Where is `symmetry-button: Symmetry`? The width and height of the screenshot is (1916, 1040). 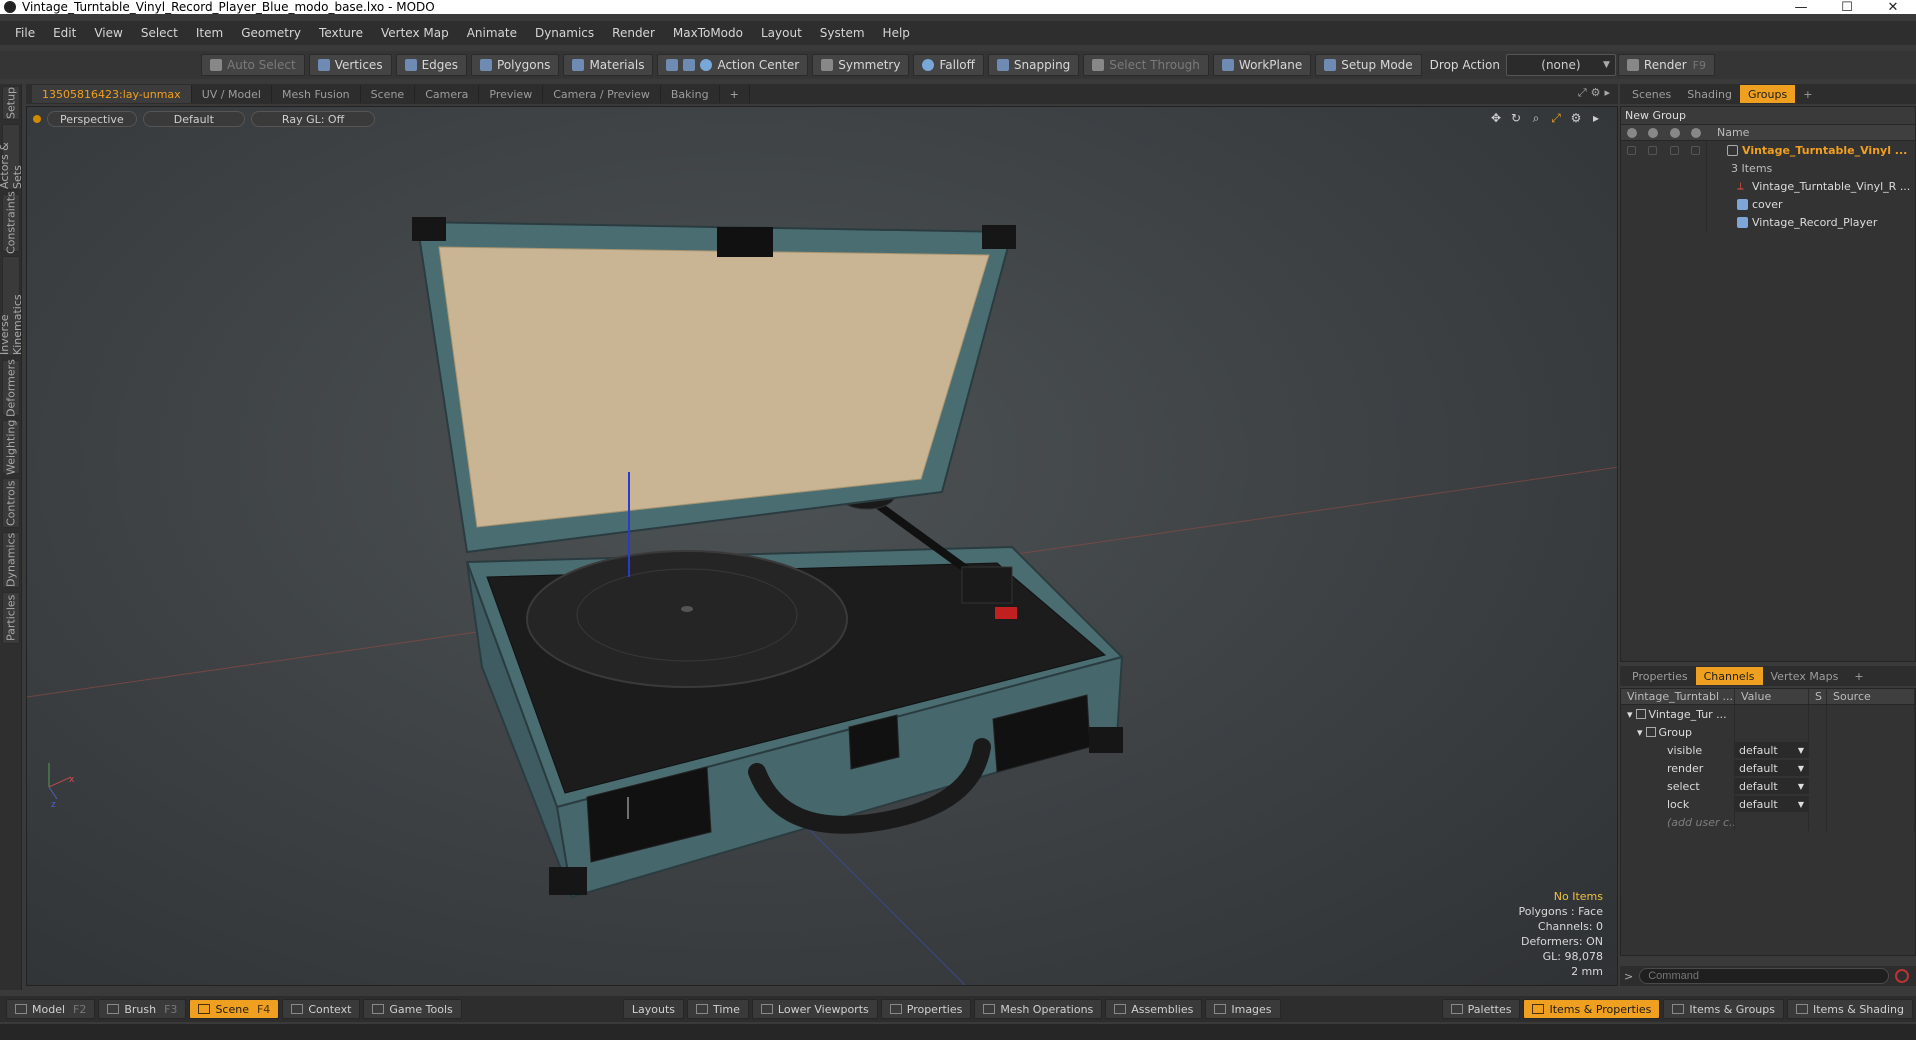 symmetry-button: Symmetry is located at coordinates (861, 65).